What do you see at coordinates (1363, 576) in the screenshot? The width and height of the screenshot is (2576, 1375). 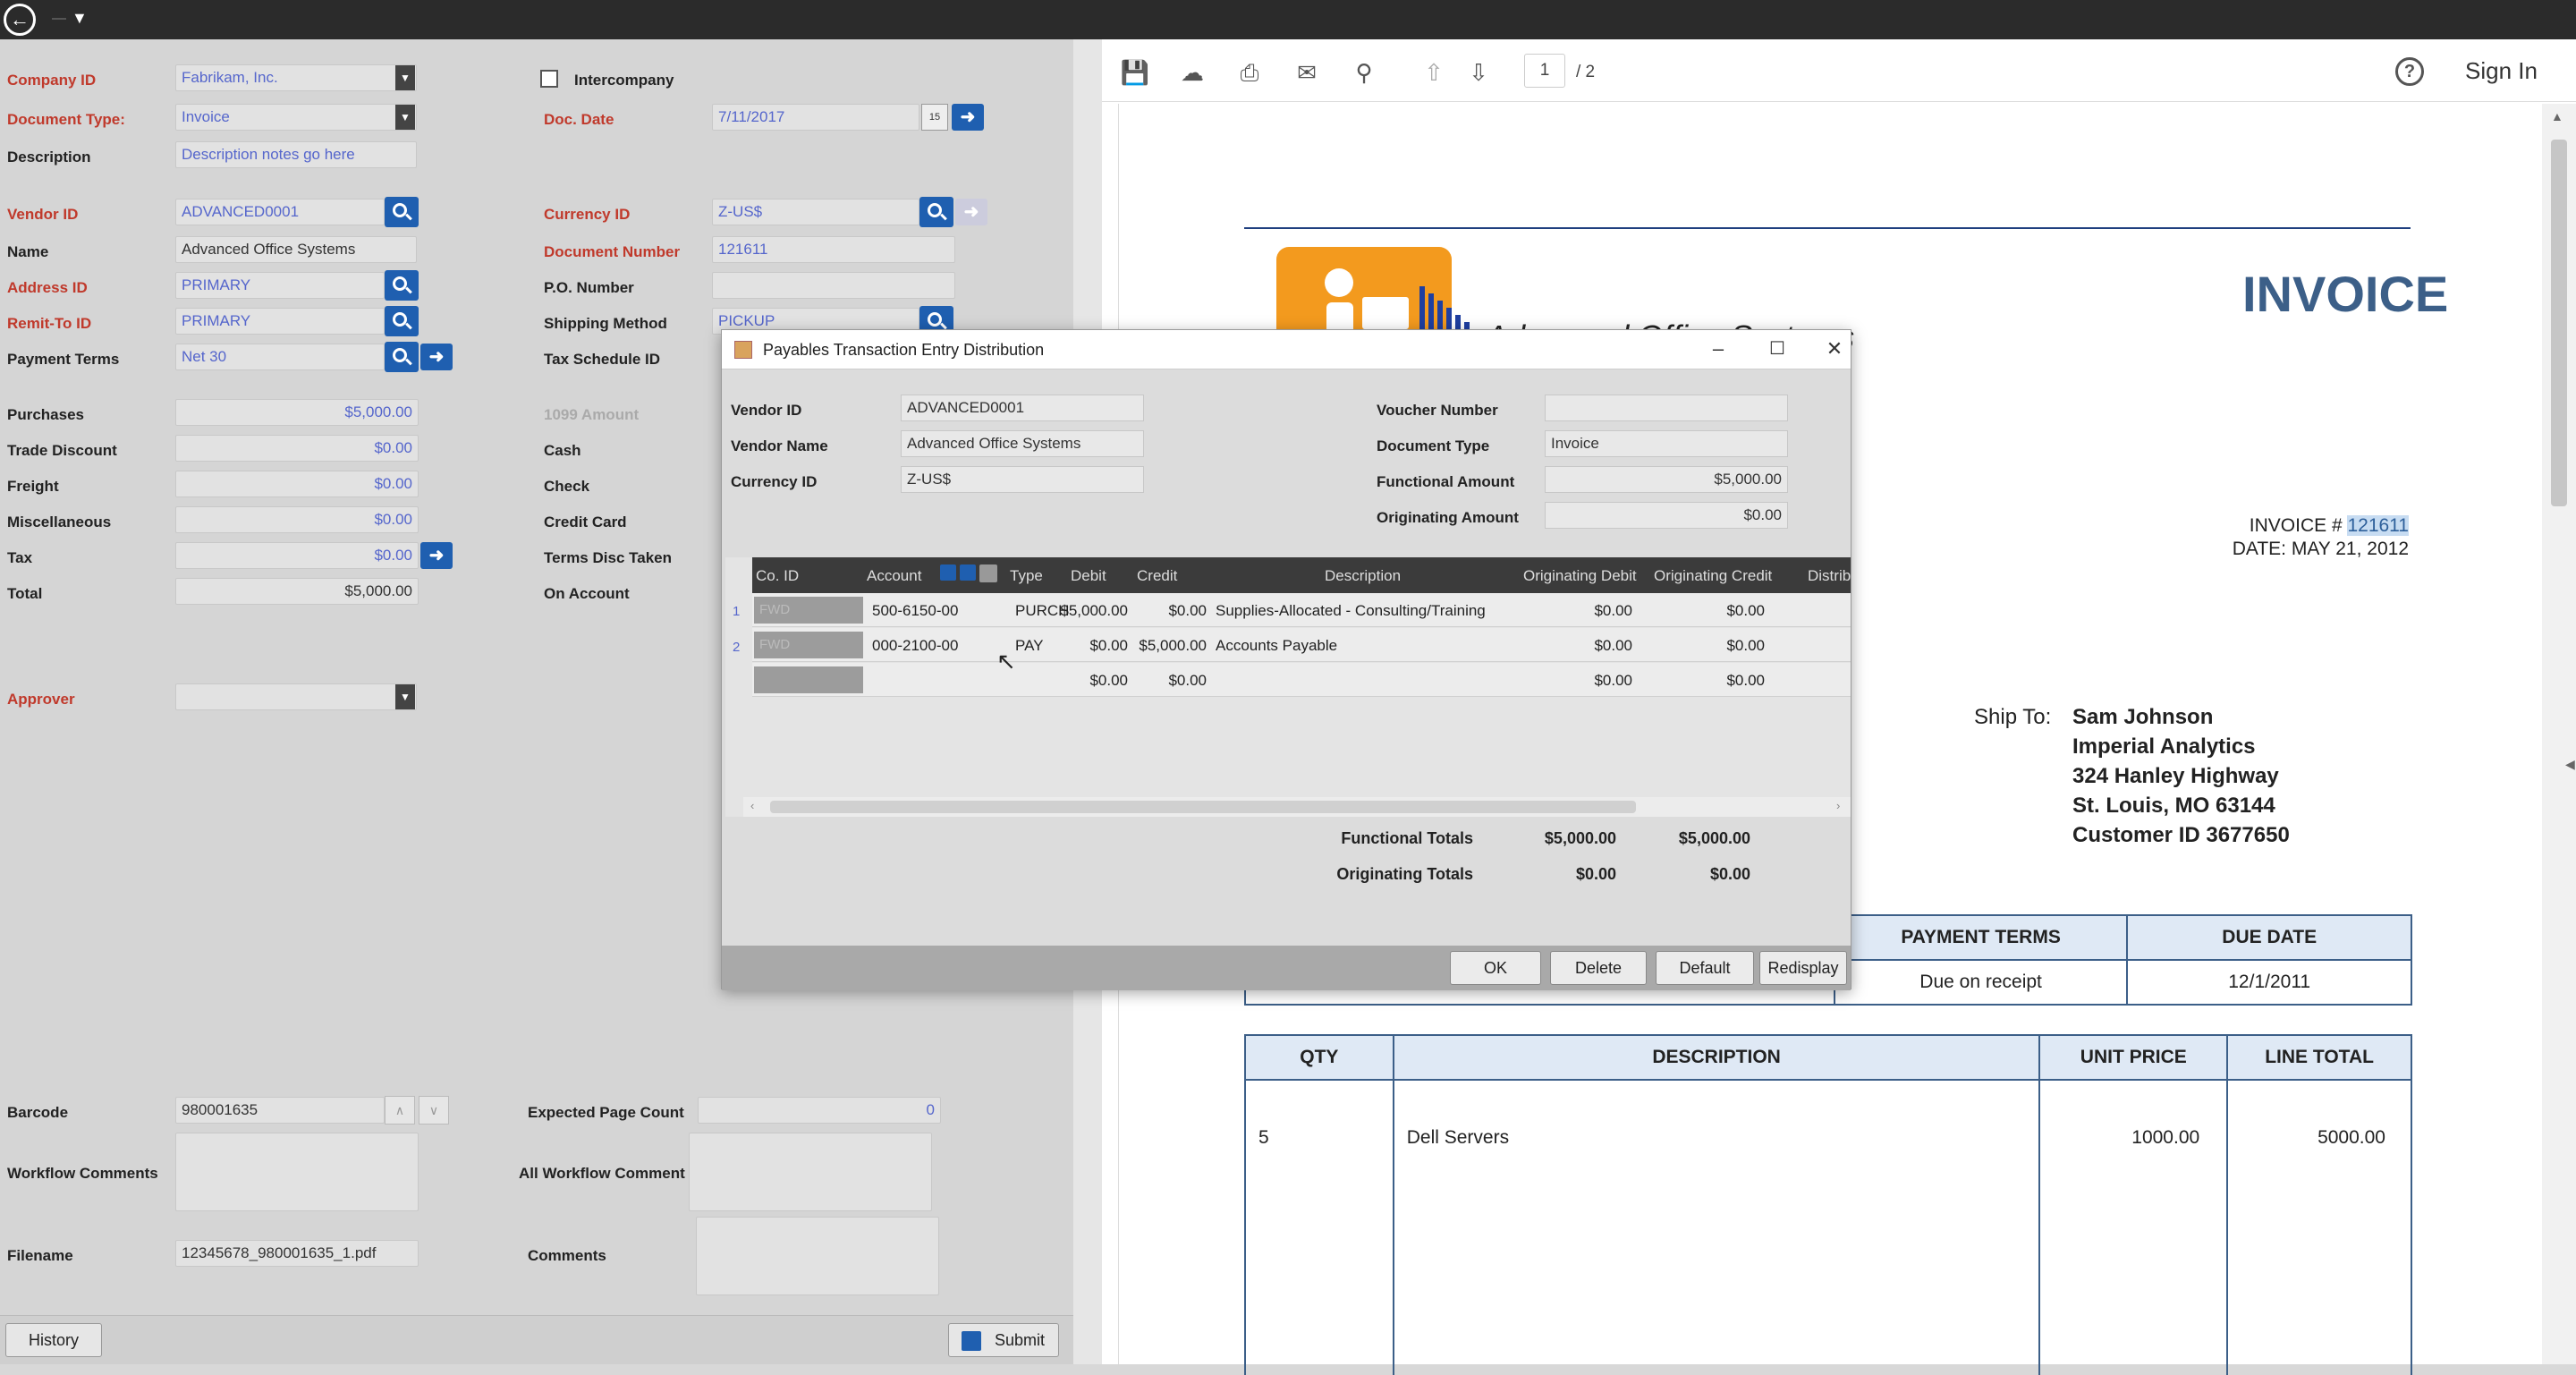 I see `column-header: Description` at bounding box center [1363, 576].